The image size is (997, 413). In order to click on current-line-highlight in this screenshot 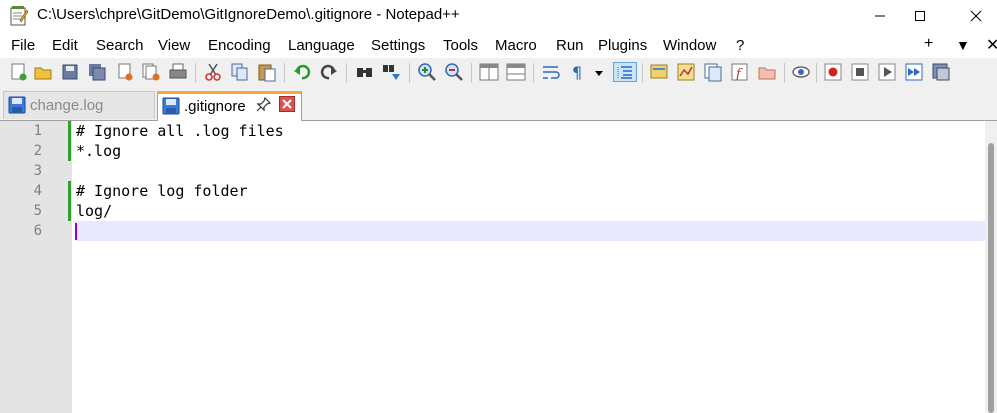, I will do `click(530, 231)`.